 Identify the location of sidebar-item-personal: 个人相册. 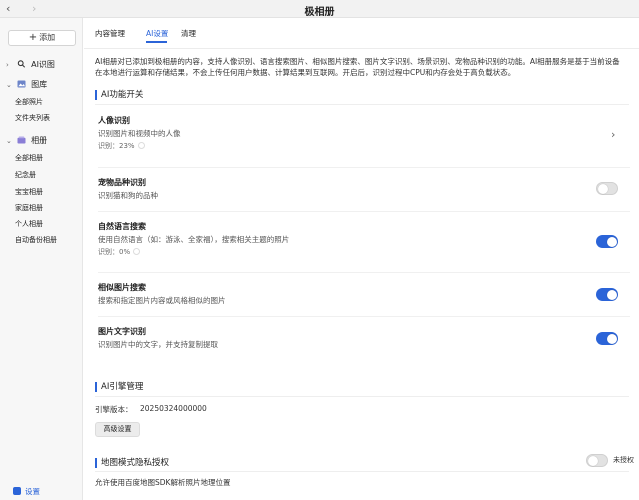
(29, 224).